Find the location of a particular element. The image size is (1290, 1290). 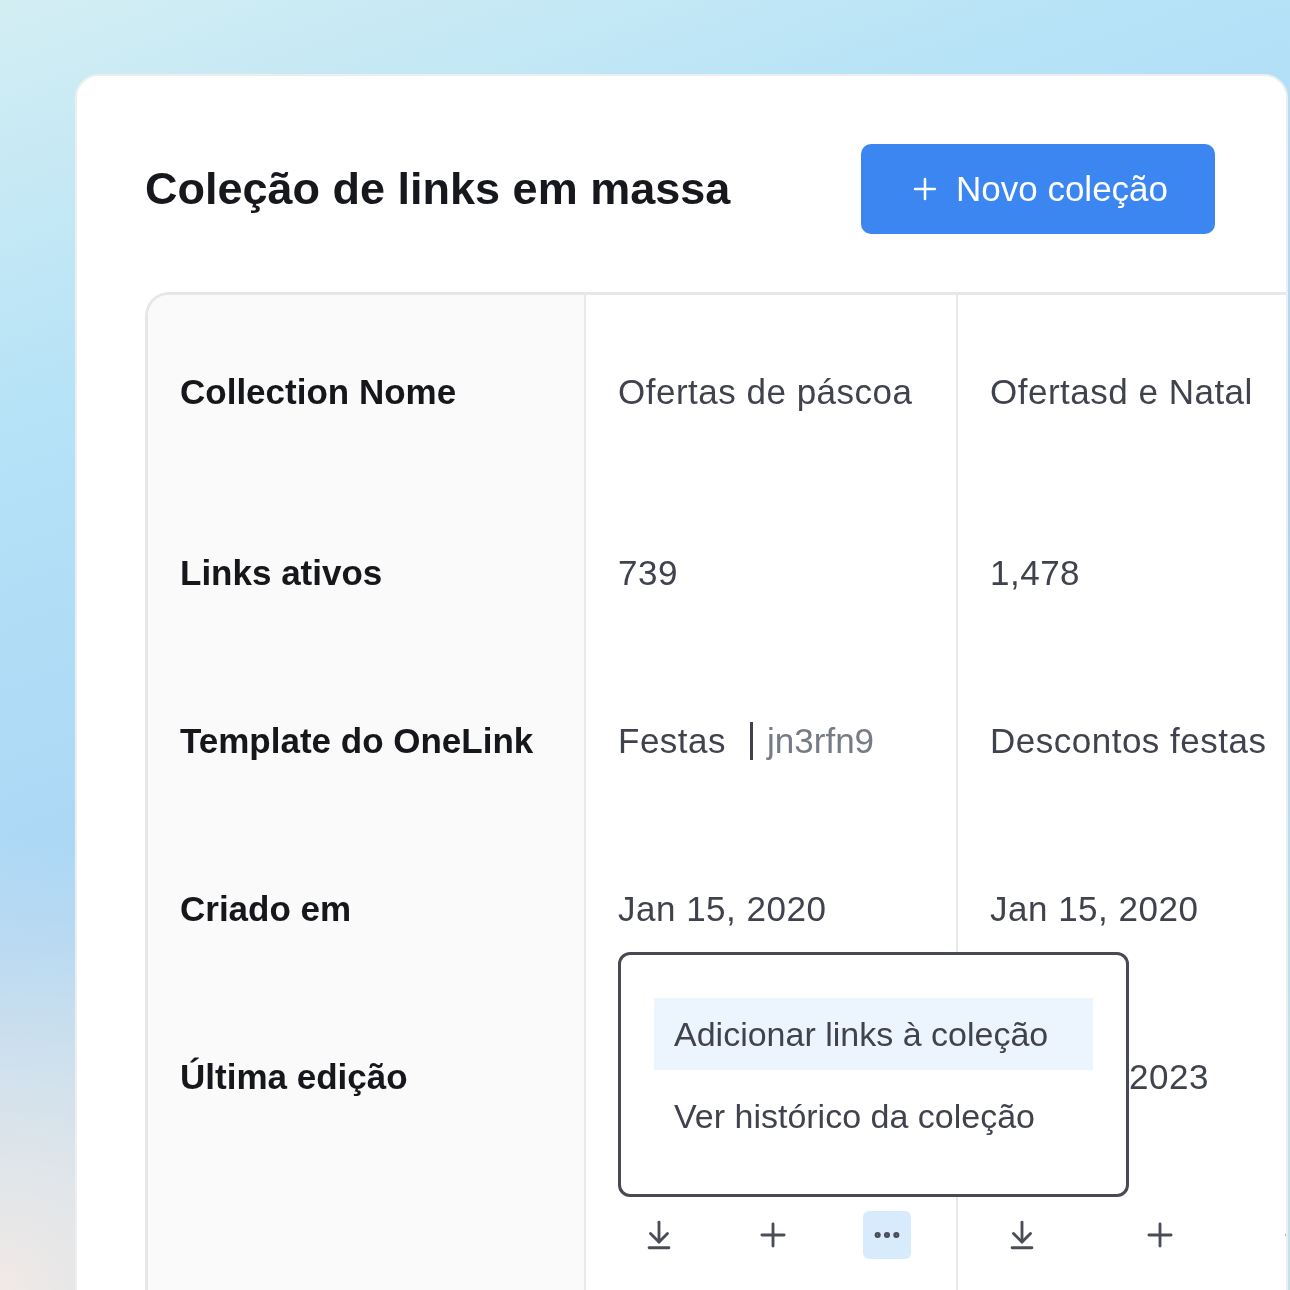

table-cell: 739 is located at coordinates (648, 573).